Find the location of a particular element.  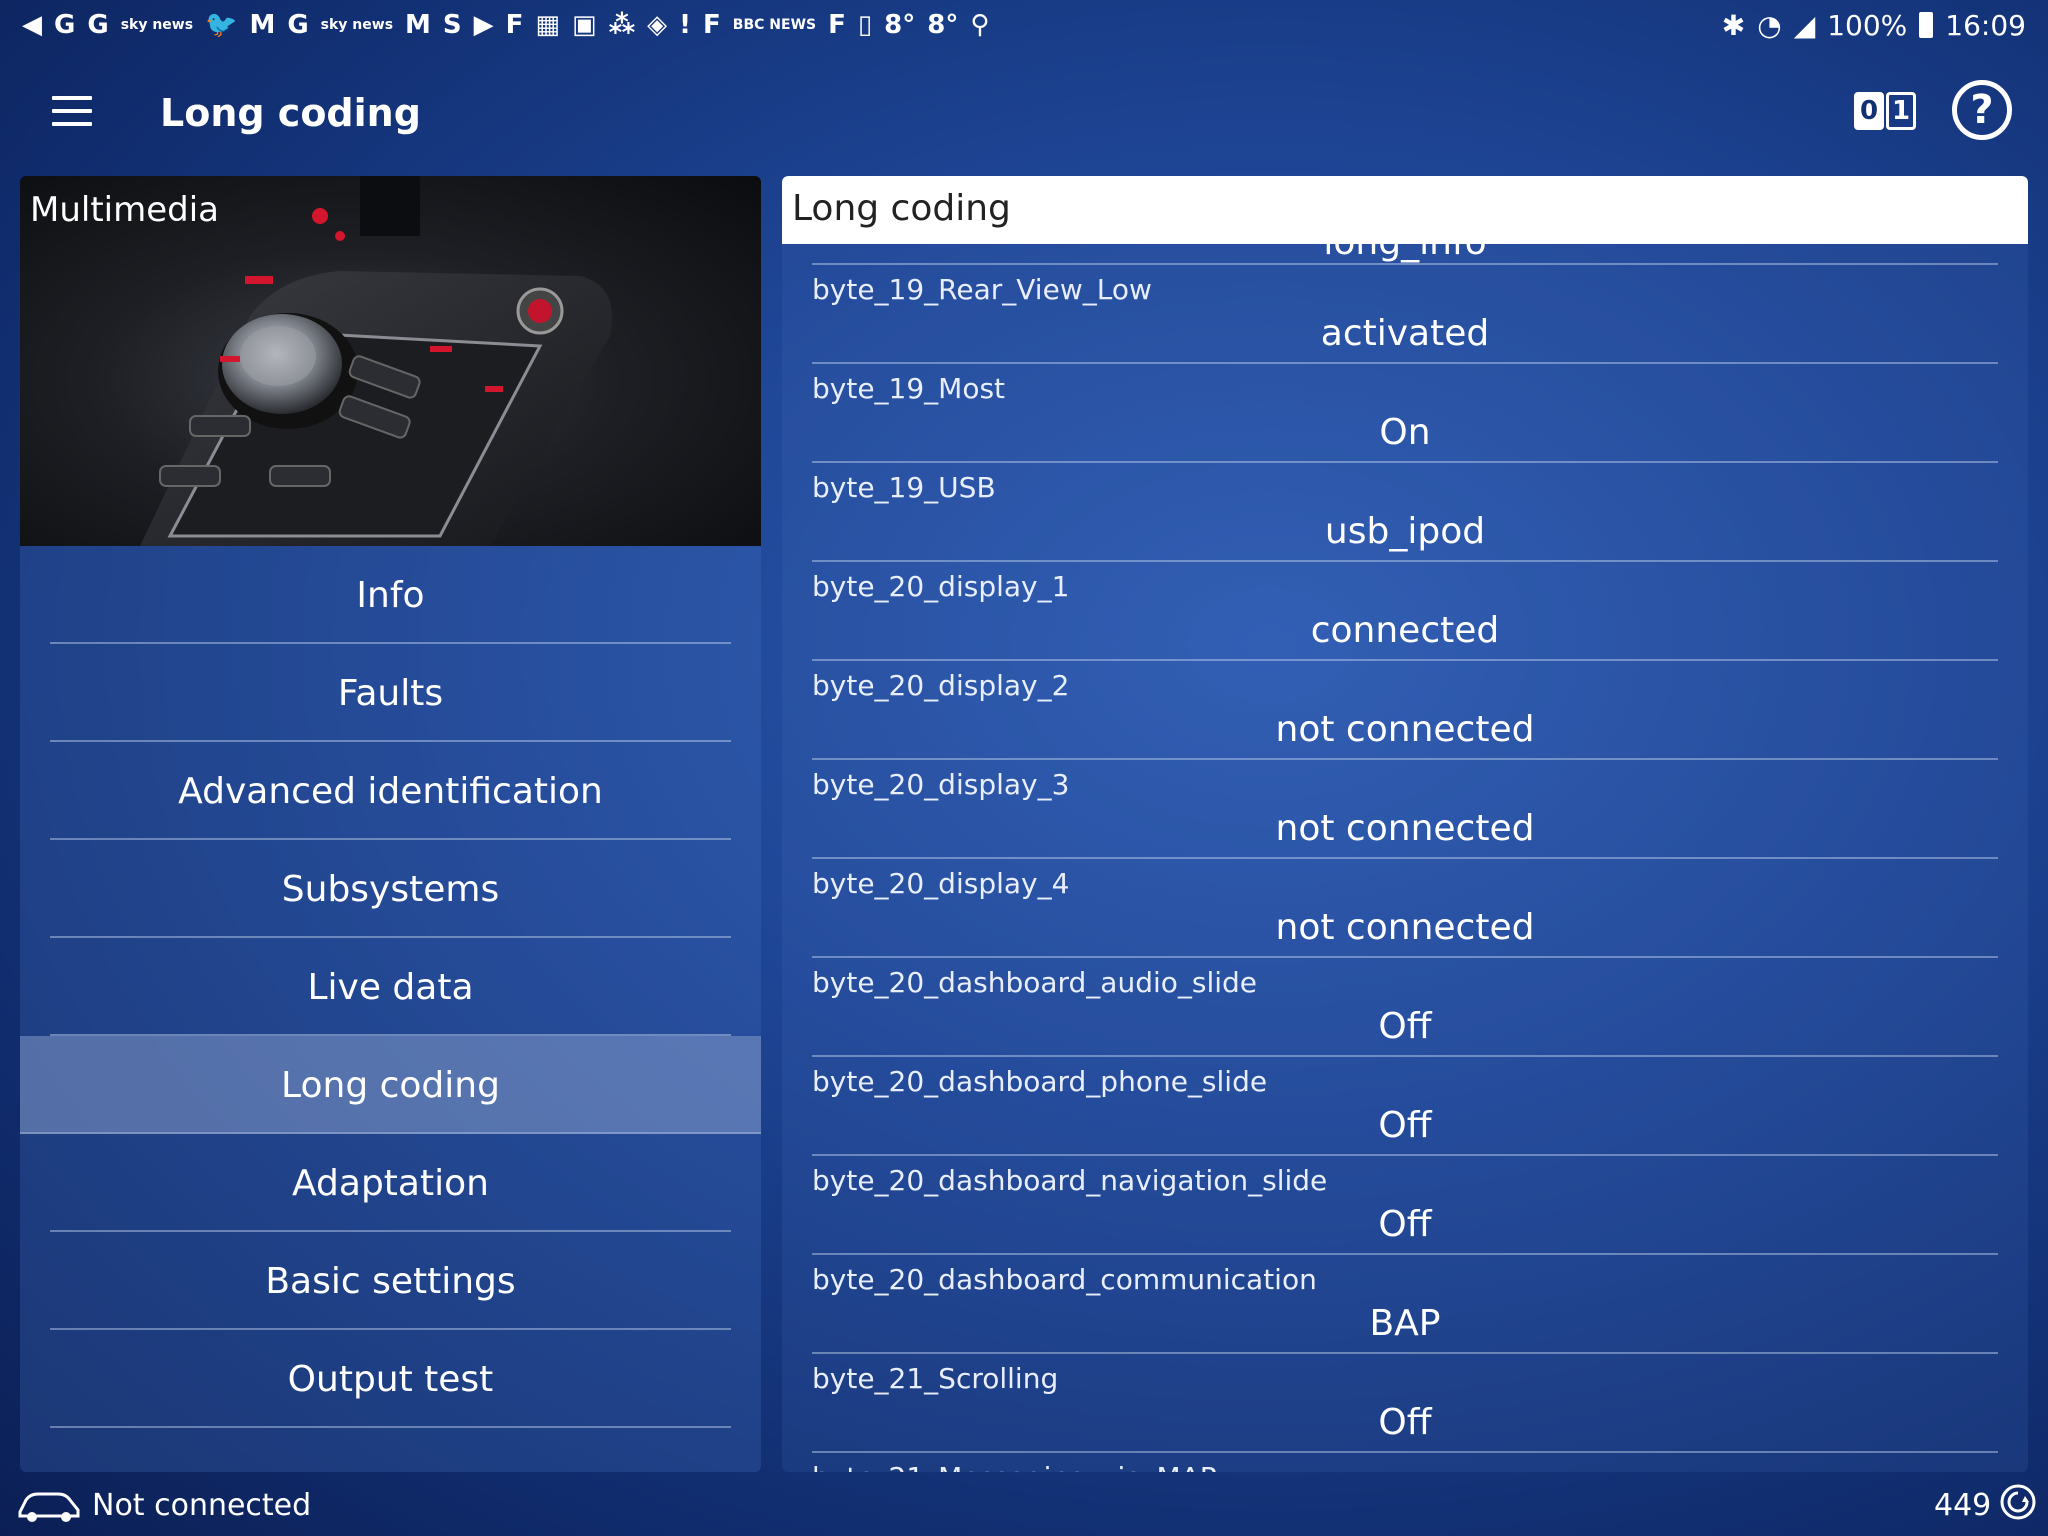

nav-item-label: Subsystems is located at coordinates (390, 889).